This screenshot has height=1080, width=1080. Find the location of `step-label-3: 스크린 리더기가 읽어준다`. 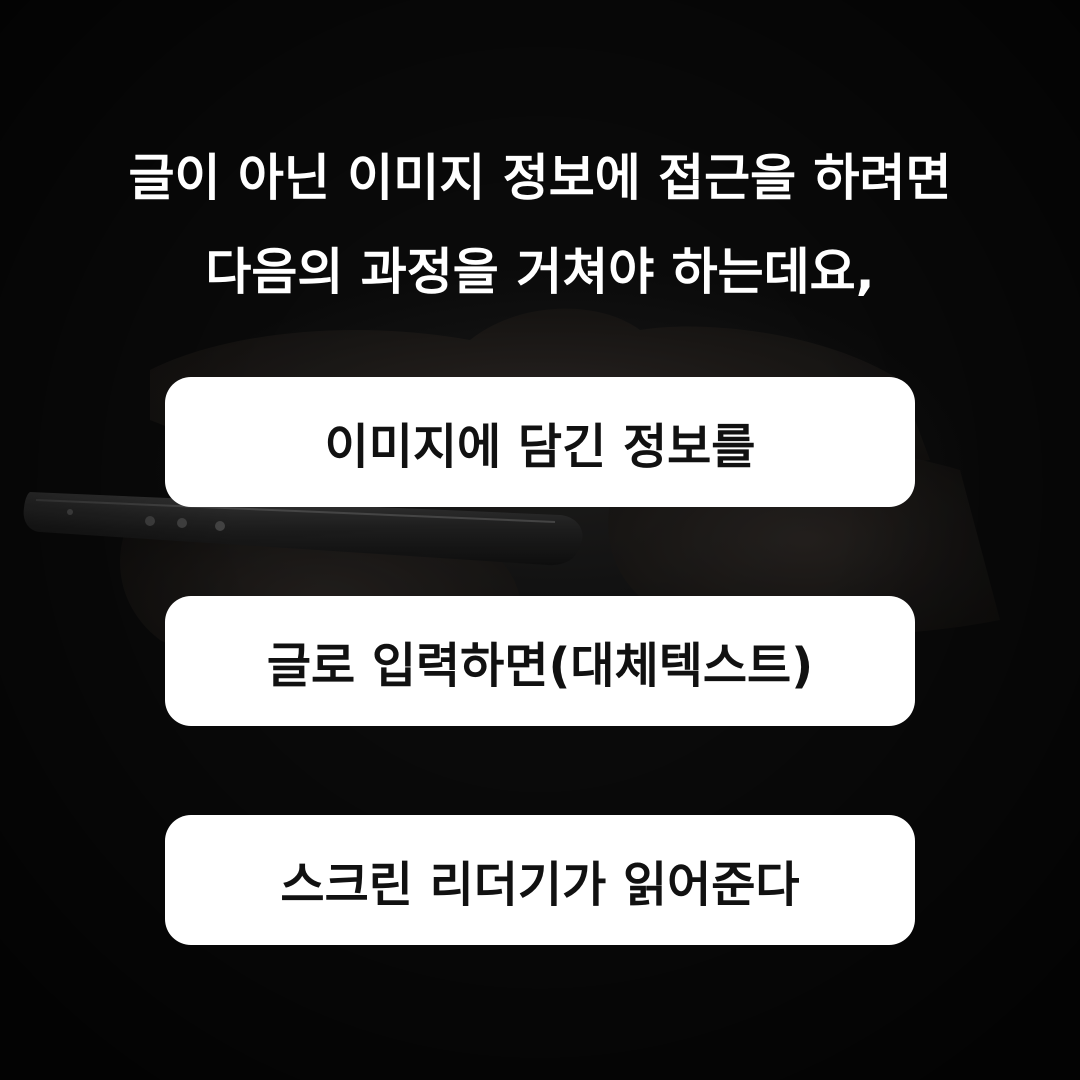

step-label-3: 스크린 리더기가 읽어준다 is located at coordinates (540, 885).